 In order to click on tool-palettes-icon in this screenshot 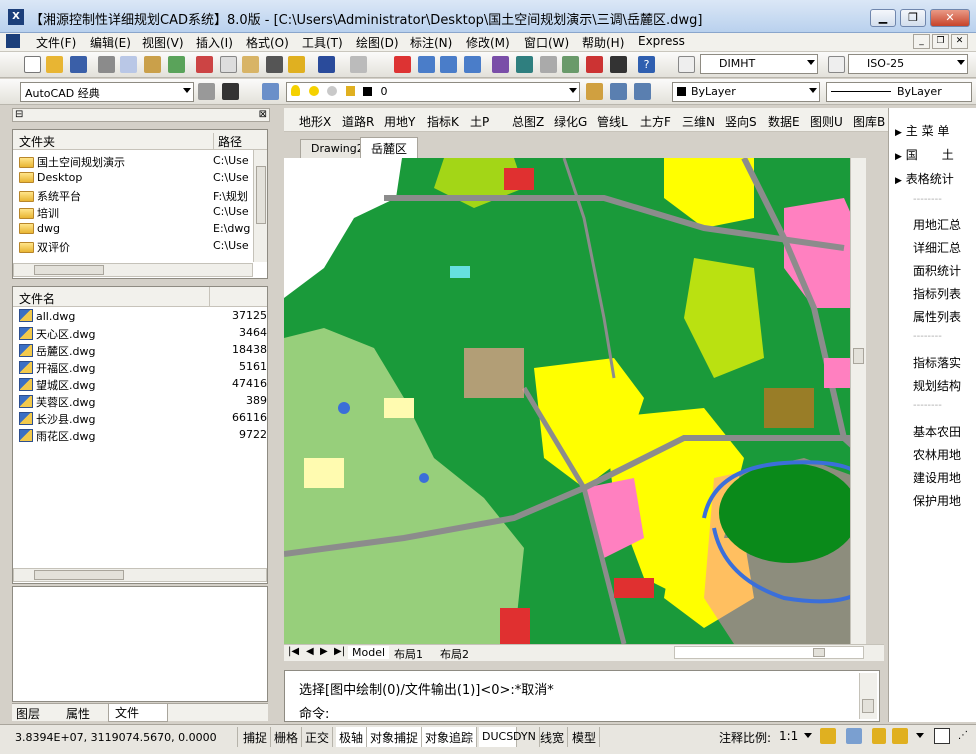, I will do `click(548, 64)`.